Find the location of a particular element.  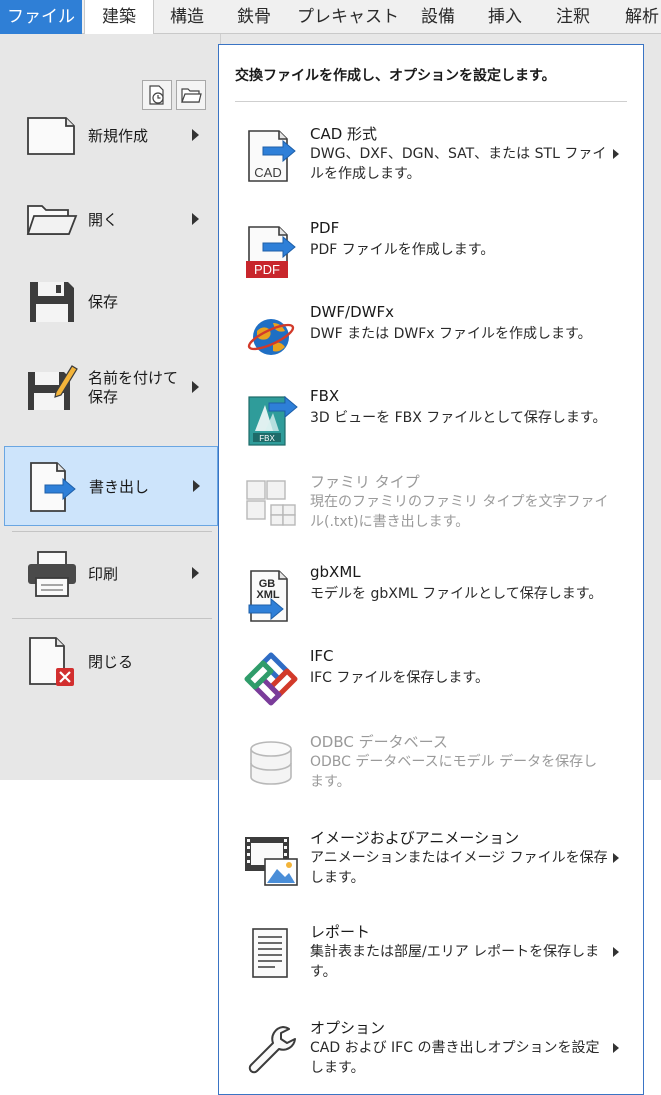

close-document-icon is located at coordinates (51, 661).